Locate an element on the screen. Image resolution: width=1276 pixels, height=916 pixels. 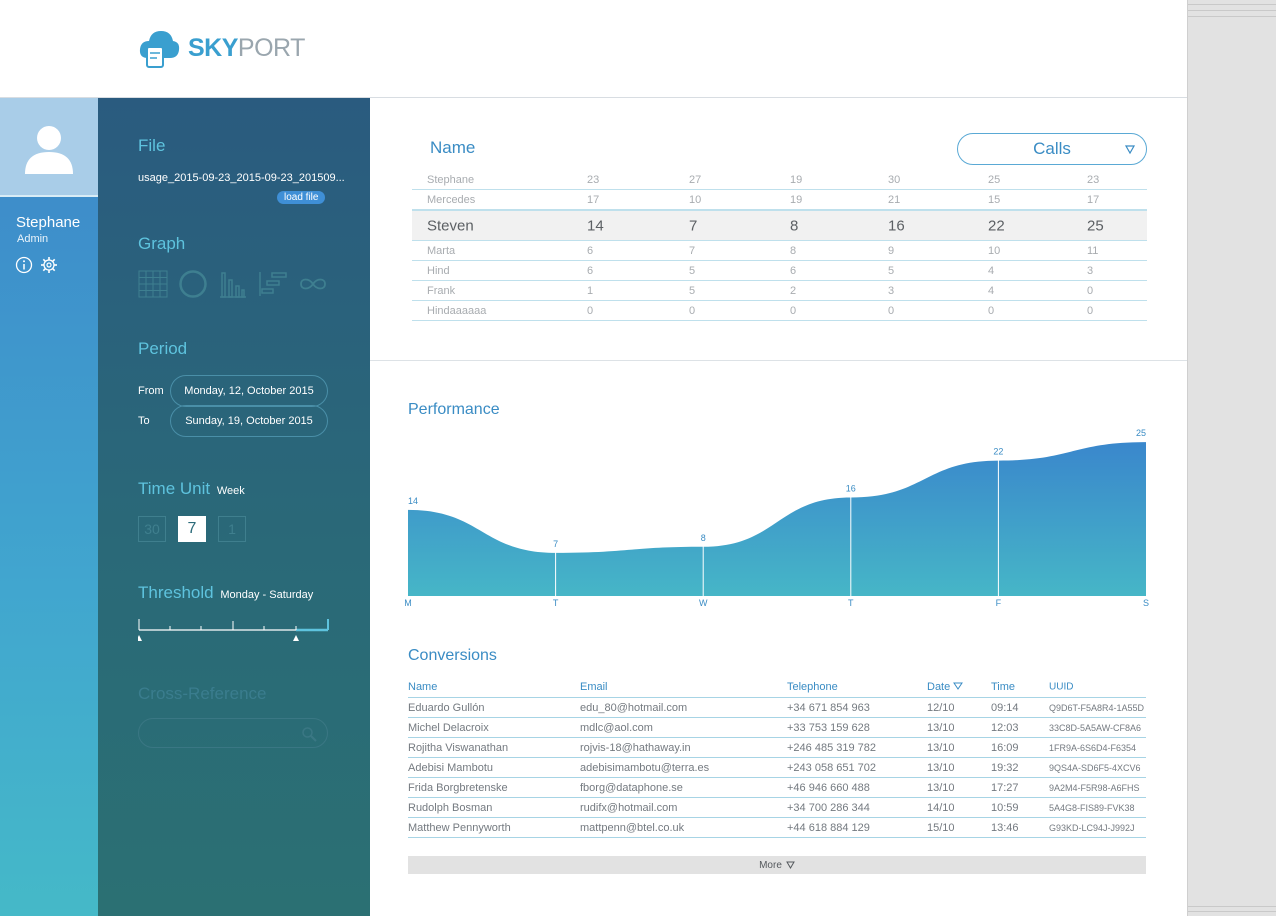
cell-date: 15/10 is located at coordinates (941, 827).